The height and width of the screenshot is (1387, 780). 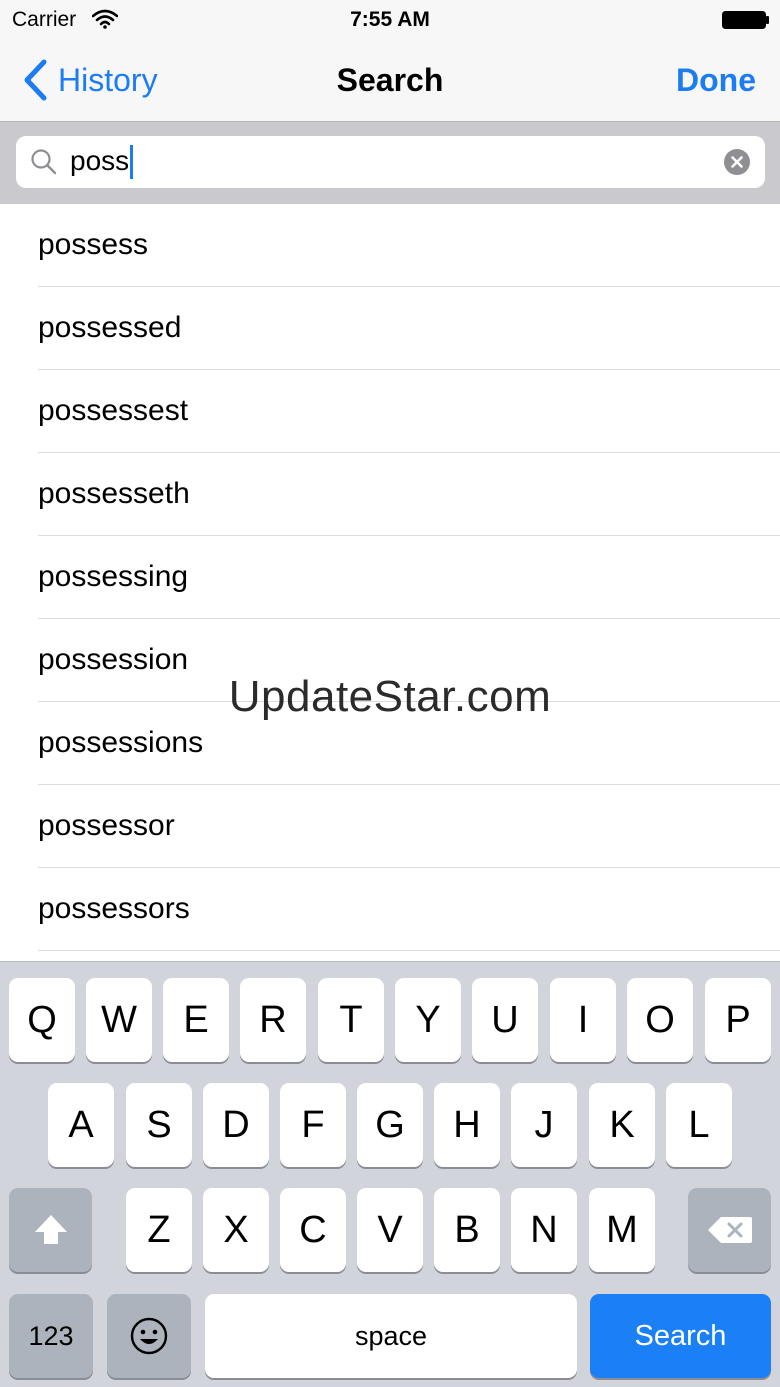 I want to click on key-j: J, so click(x=544, y=1125).